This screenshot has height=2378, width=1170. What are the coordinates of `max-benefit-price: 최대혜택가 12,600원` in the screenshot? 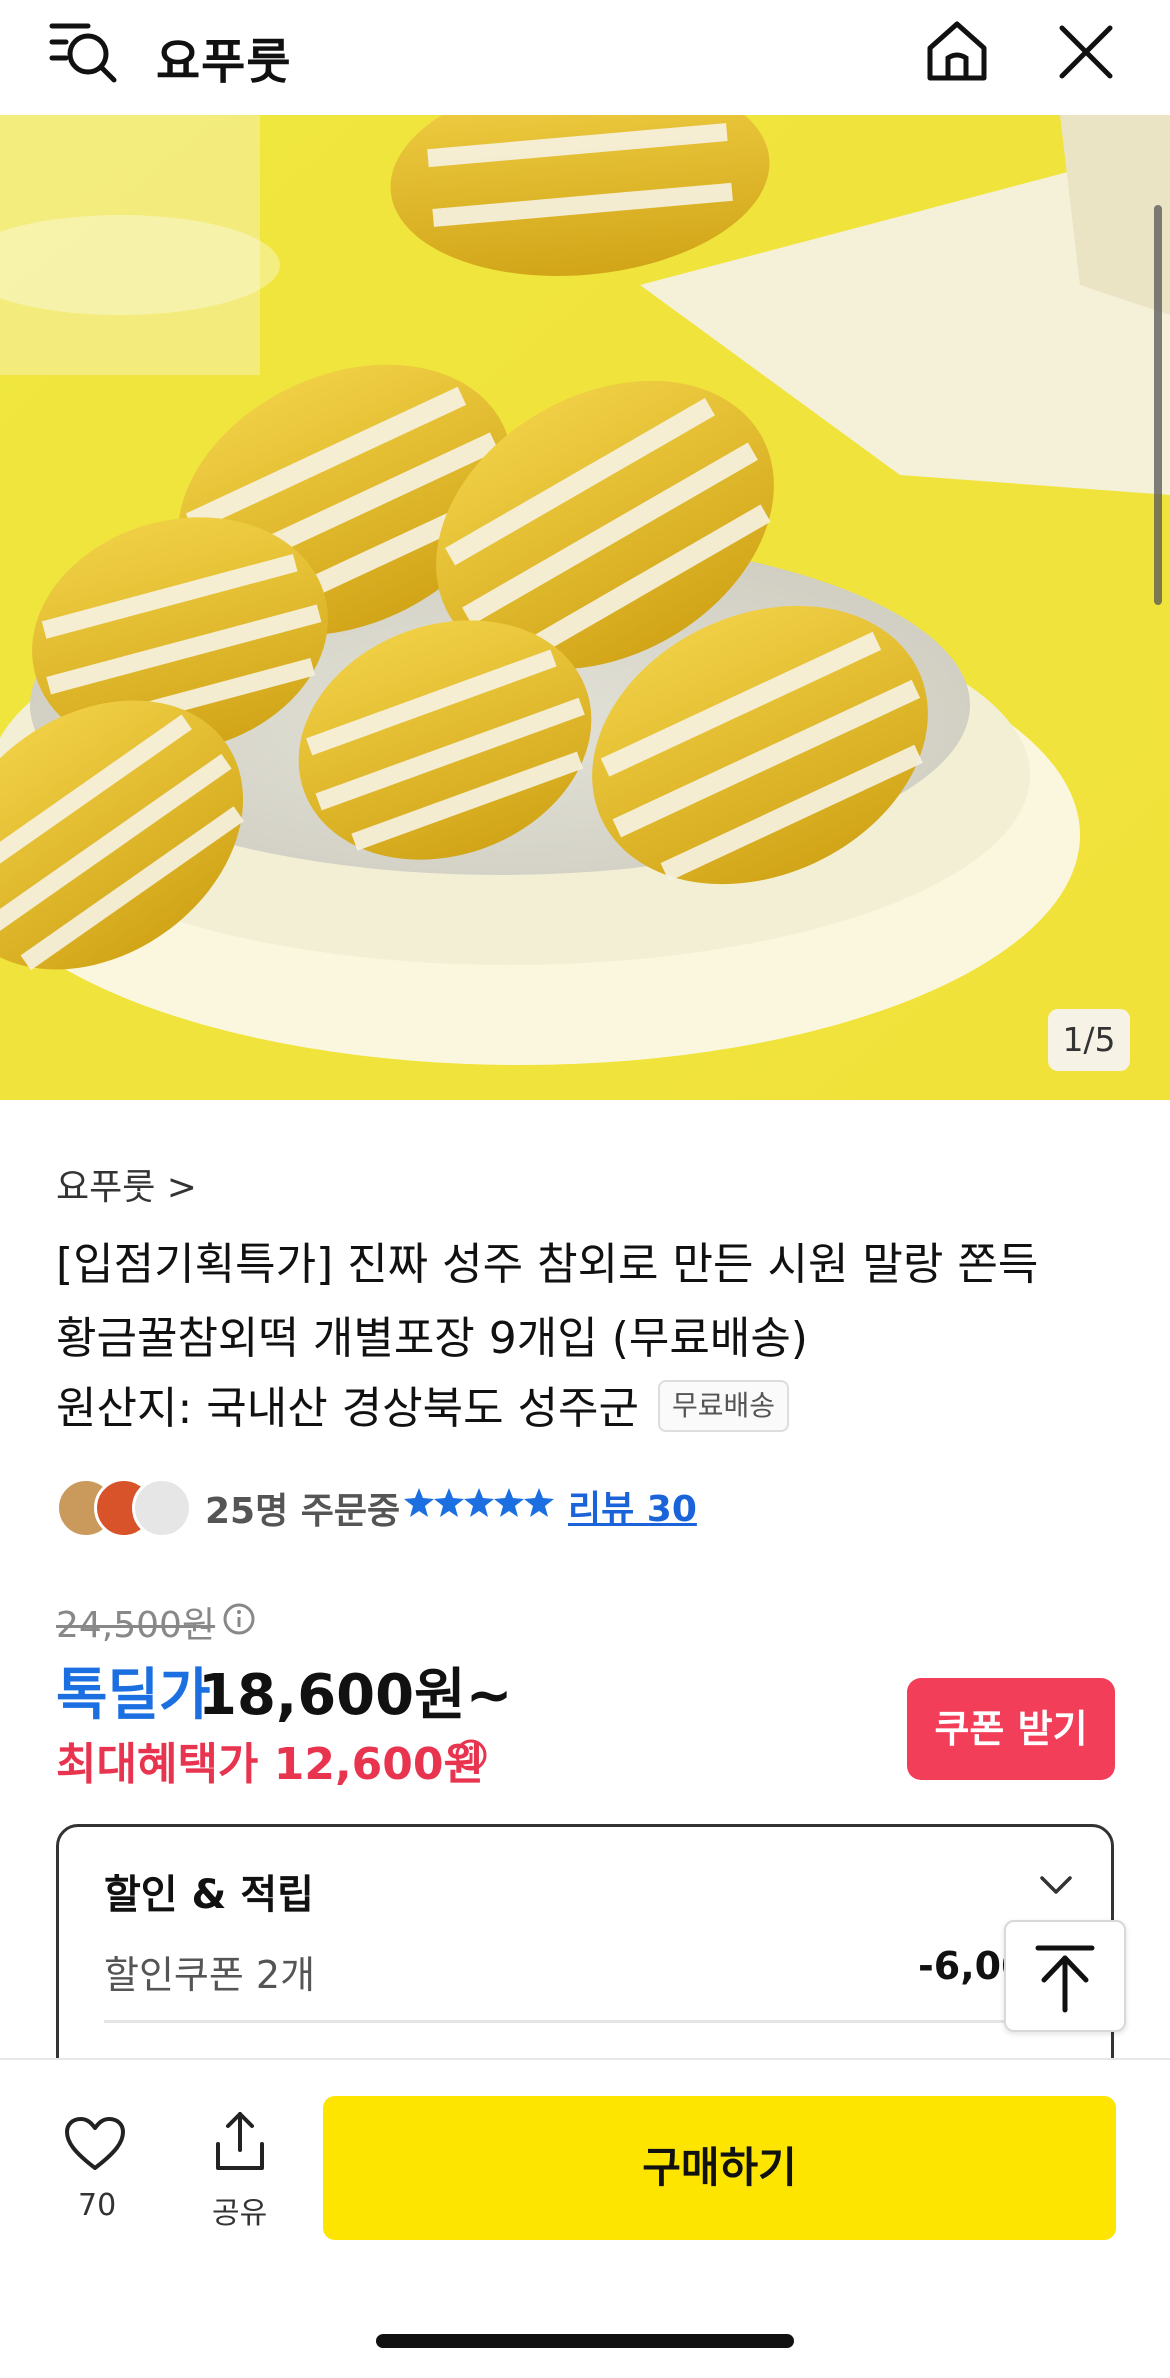 It's located at (270, 1764).